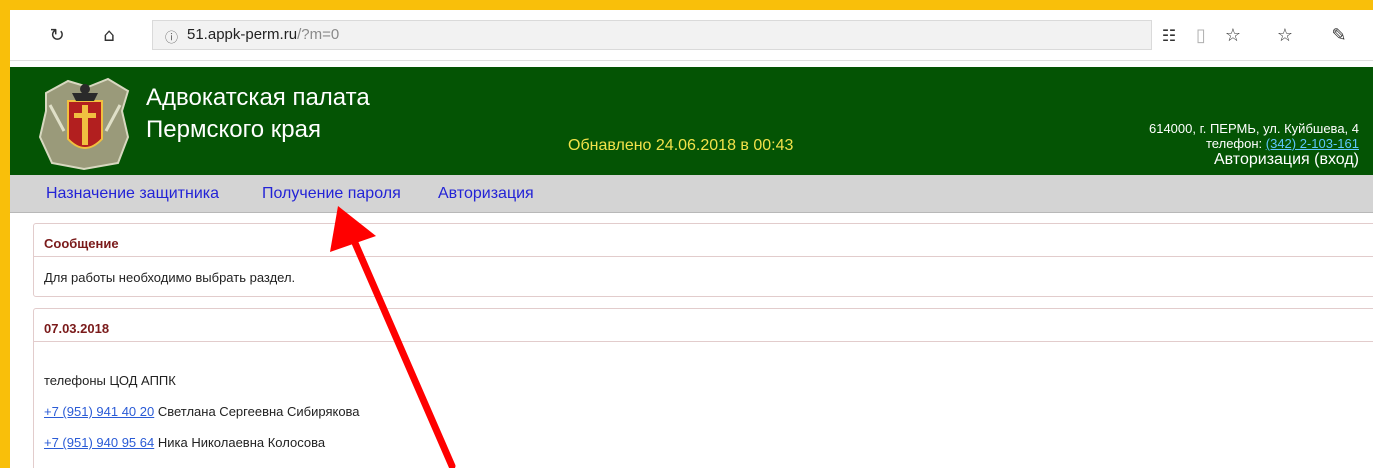 The width and height of the screenshot is (1373, 468). What do you see at coordinates (1312, 143) in the screenshot?
I see `phone-link: (342) 2-103-161` at bounding box center [1312, 143].